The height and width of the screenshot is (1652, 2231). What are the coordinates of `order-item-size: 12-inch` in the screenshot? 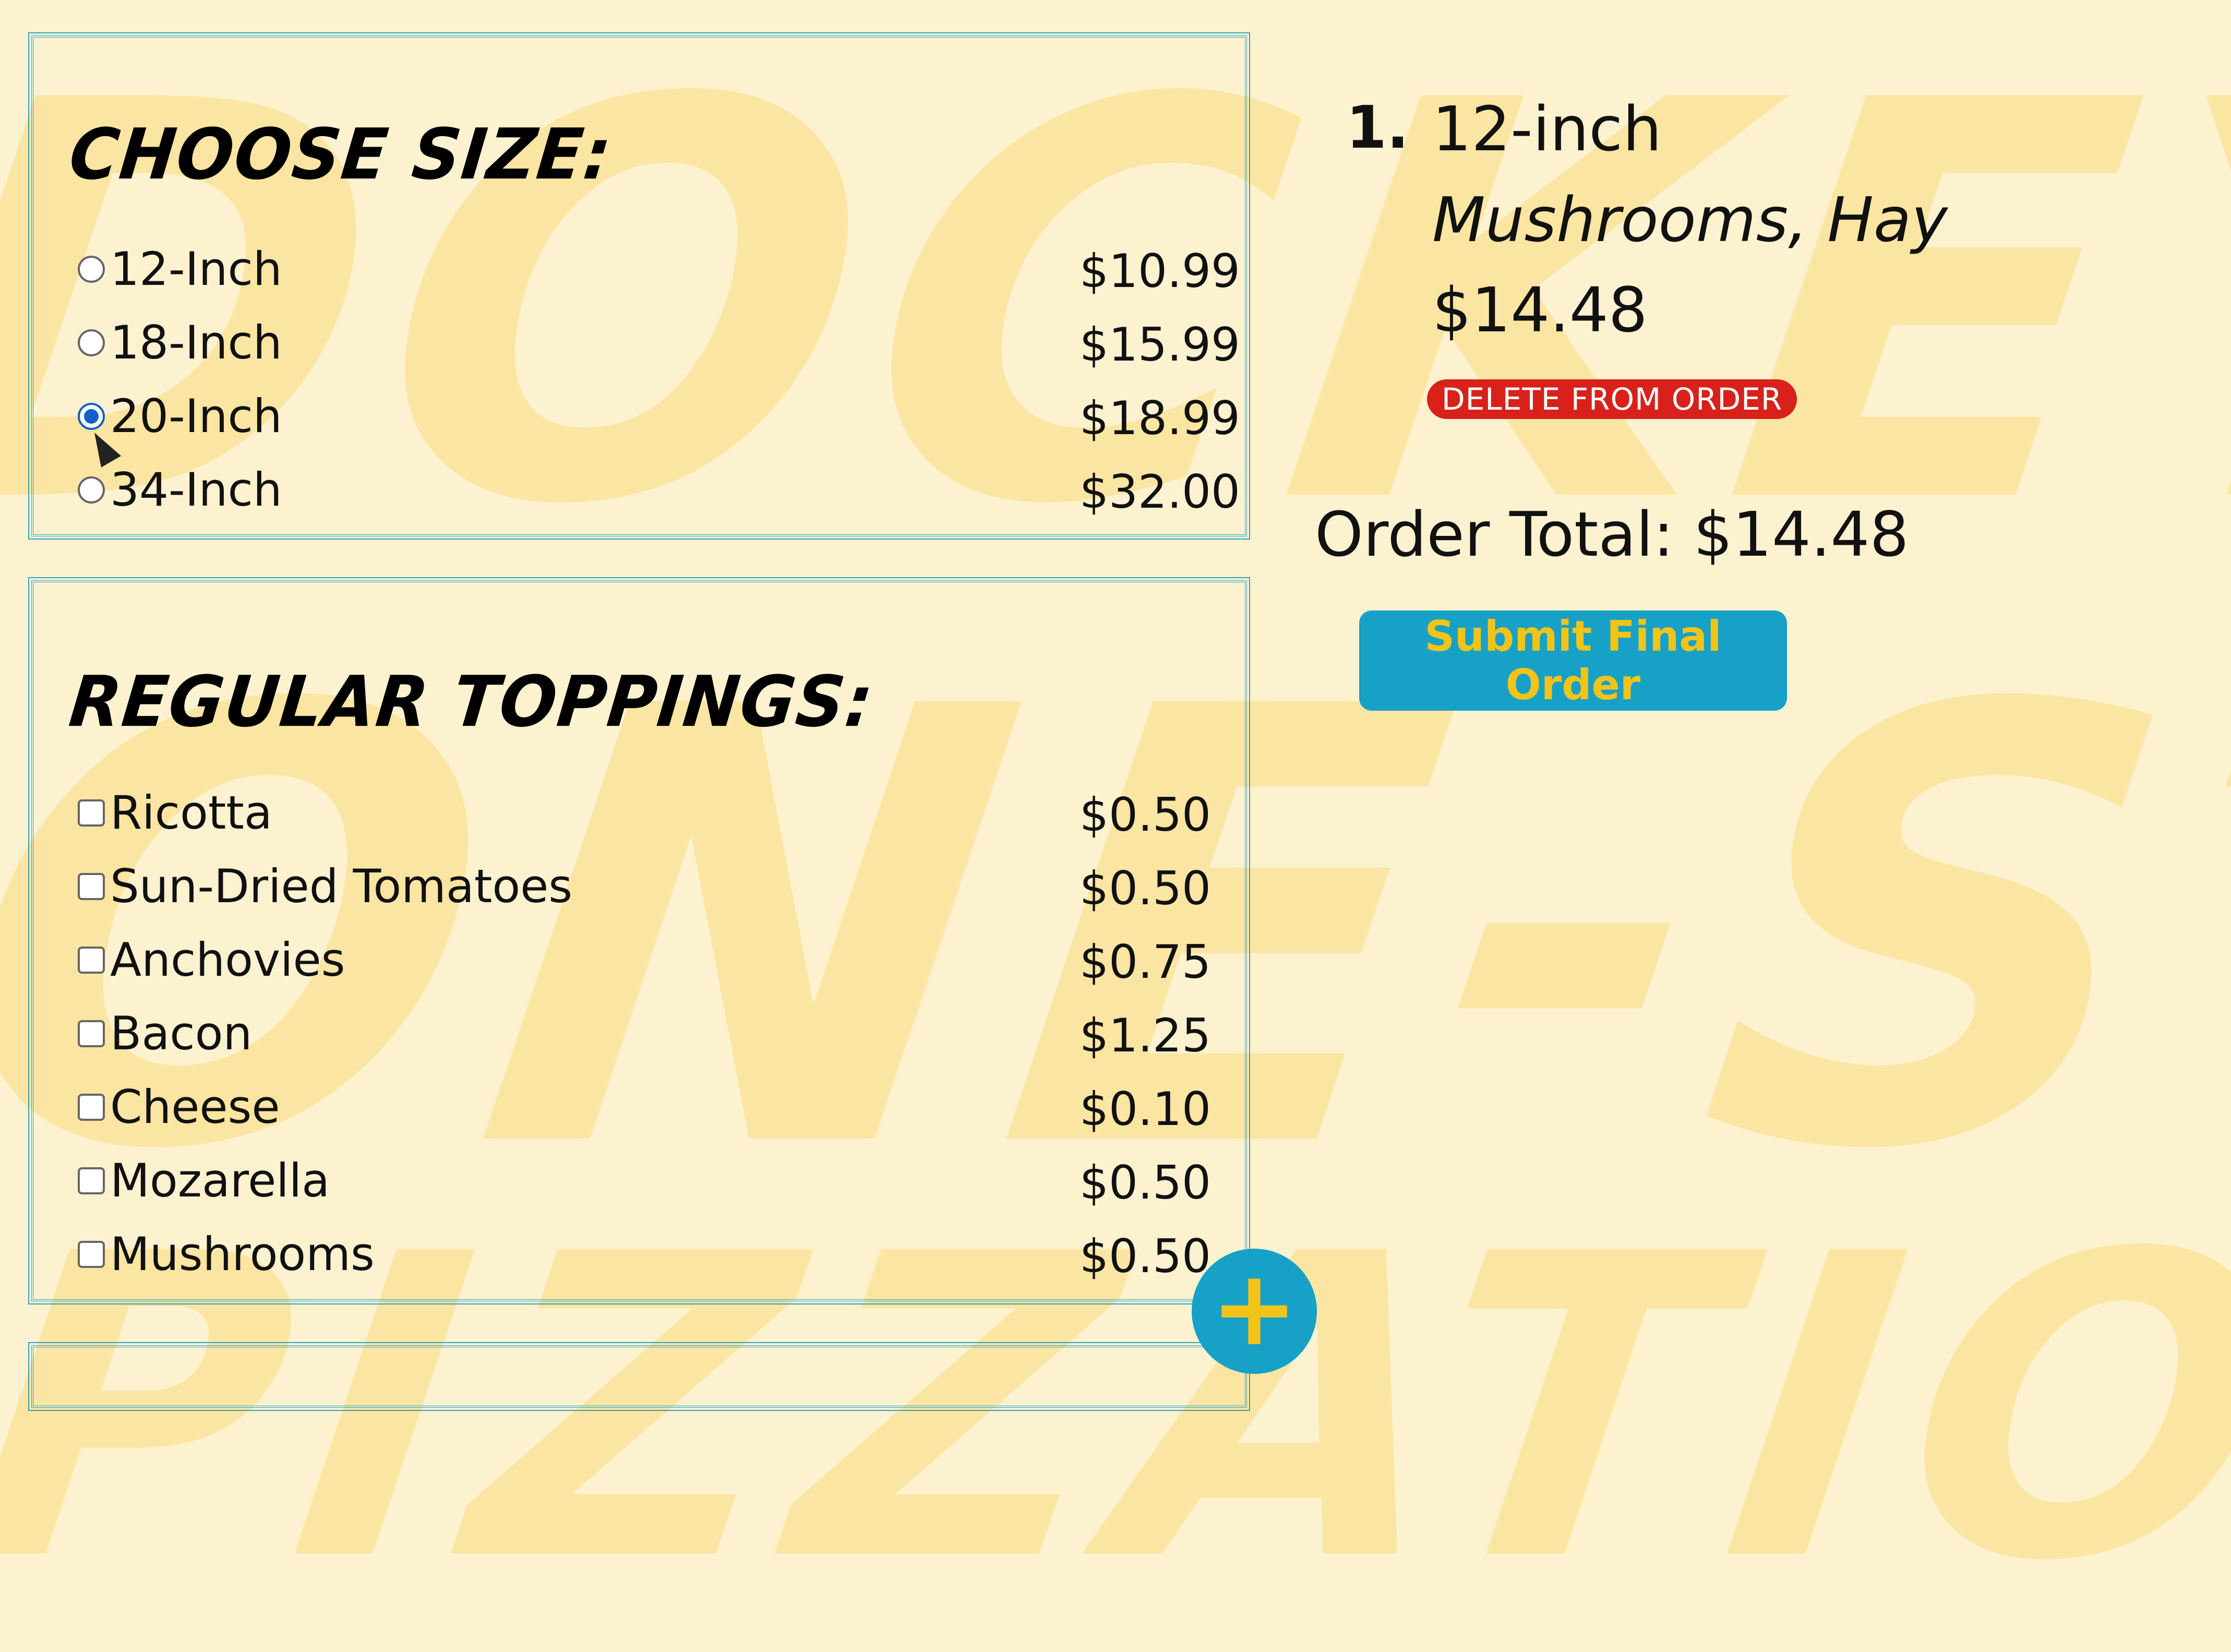 It's located at (1547, 129).